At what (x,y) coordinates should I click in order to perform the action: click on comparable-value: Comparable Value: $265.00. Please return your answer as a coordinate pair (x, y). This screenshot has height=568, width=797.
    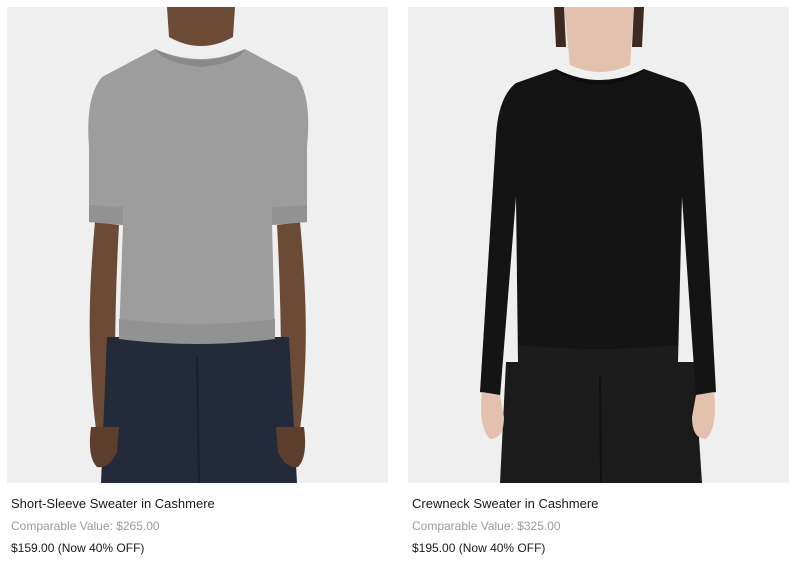
    Looking at the image, I should click on (197, 526).